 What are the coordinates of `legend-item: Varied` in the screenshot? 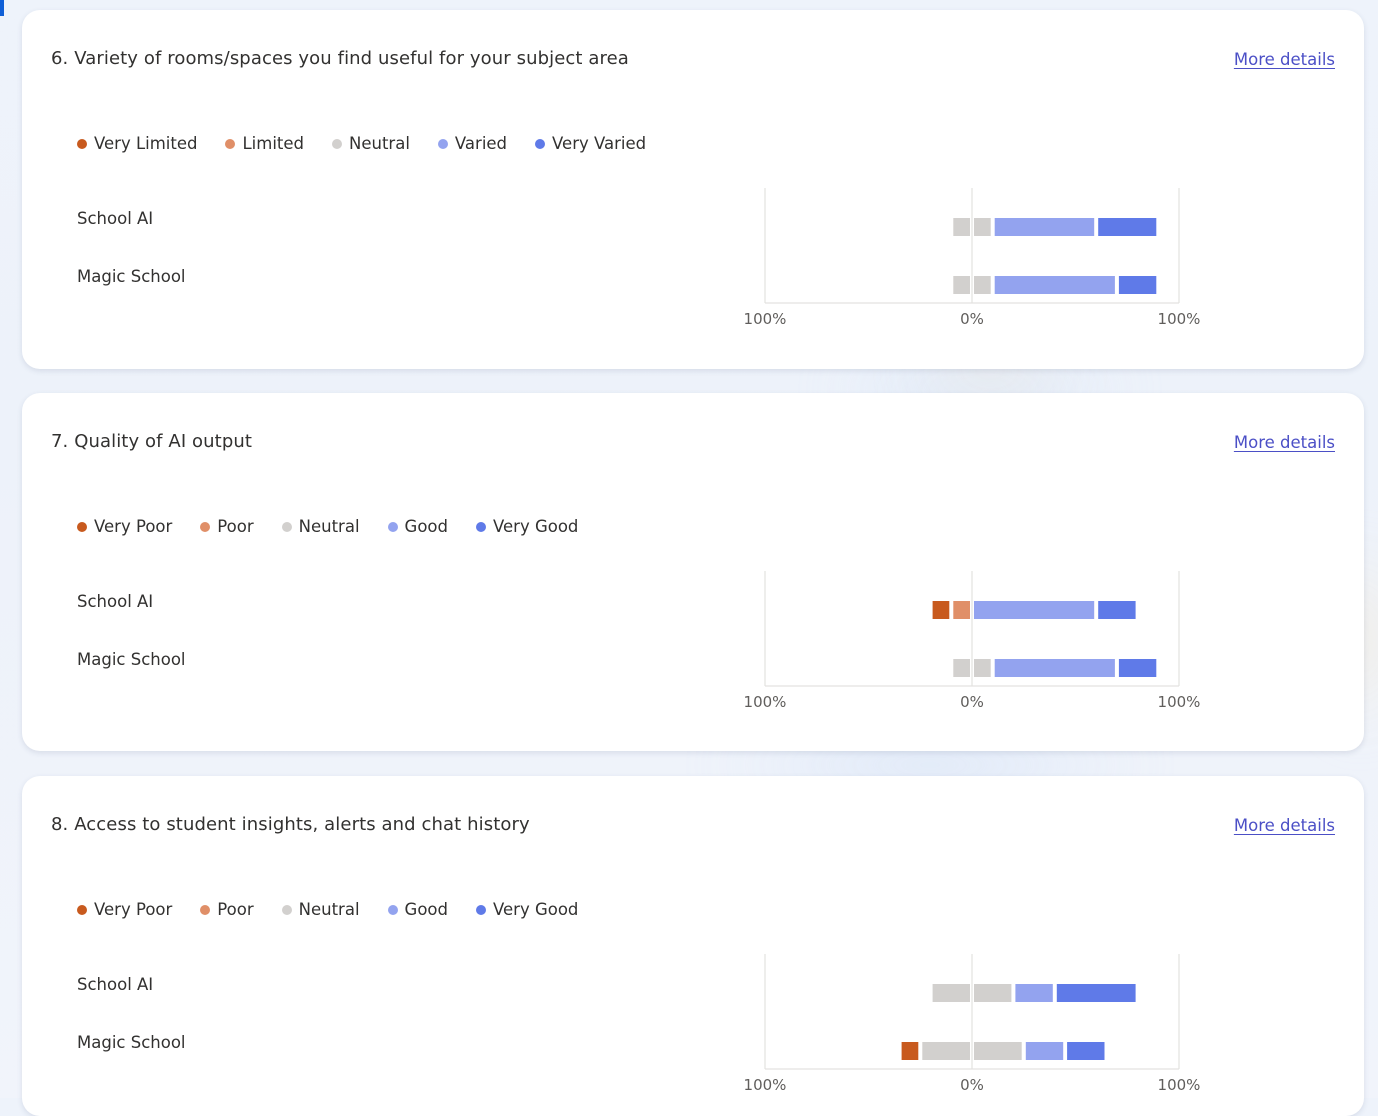 It's located at (472, 143).